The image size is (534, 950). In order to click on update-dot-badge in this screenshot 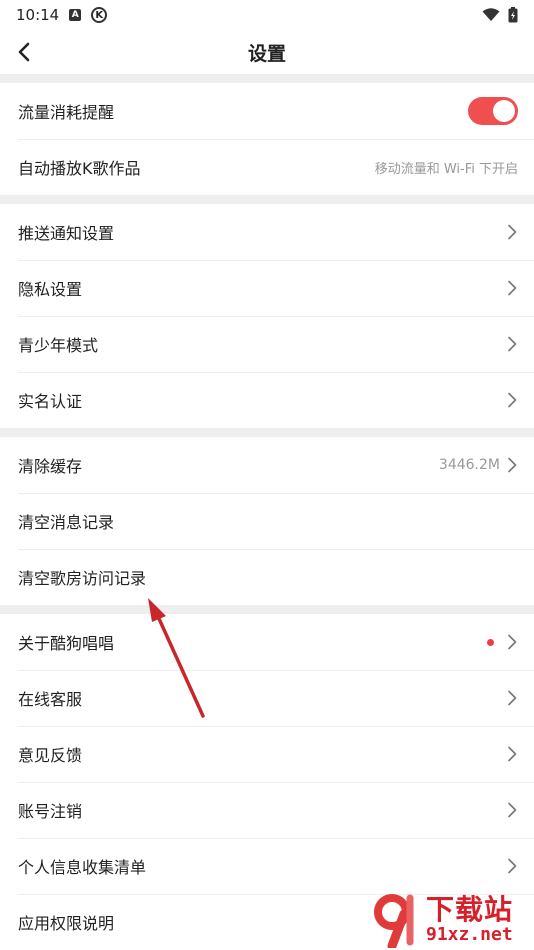, I will do `click(490, 642)`.